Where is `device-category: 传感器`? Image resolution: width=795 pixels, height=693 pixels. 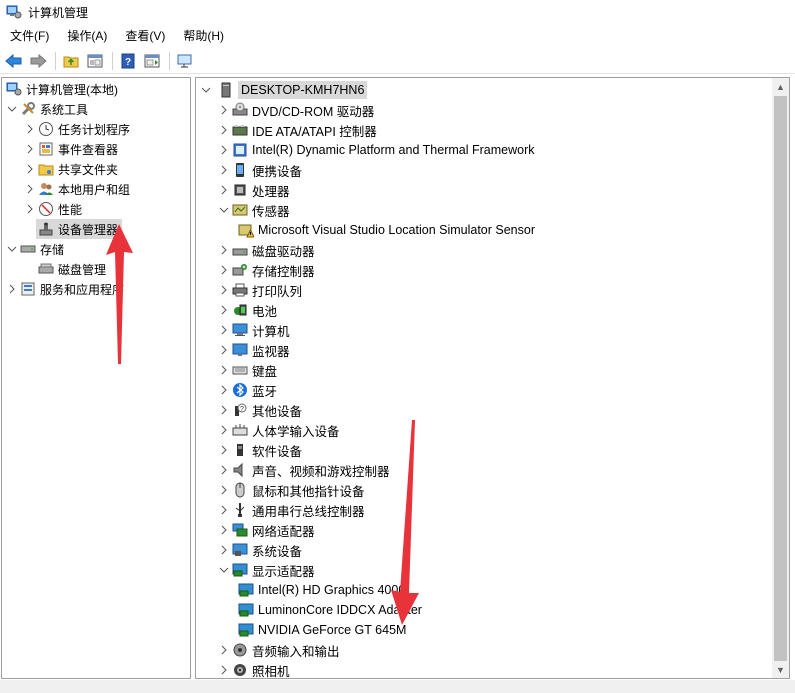 device-category: 传感器 is located at coordinates (254, 210).